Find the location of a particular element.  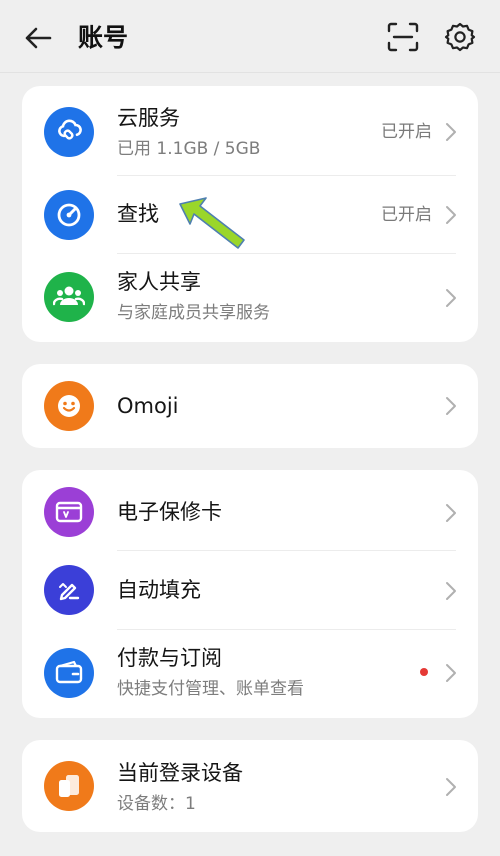

cloud-service-status: 已开启 is located at coordinates (406, 132).